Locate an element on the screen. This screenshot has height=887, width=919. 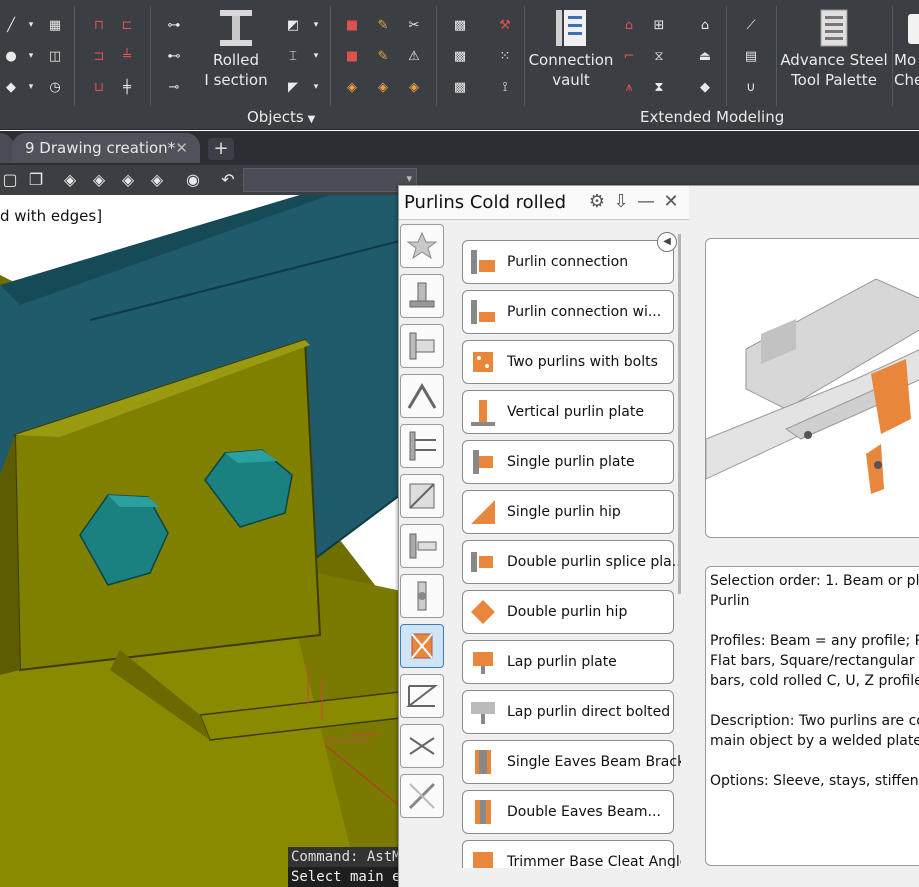
truss-icon: ⧗ is located at coordinates (659, 87).